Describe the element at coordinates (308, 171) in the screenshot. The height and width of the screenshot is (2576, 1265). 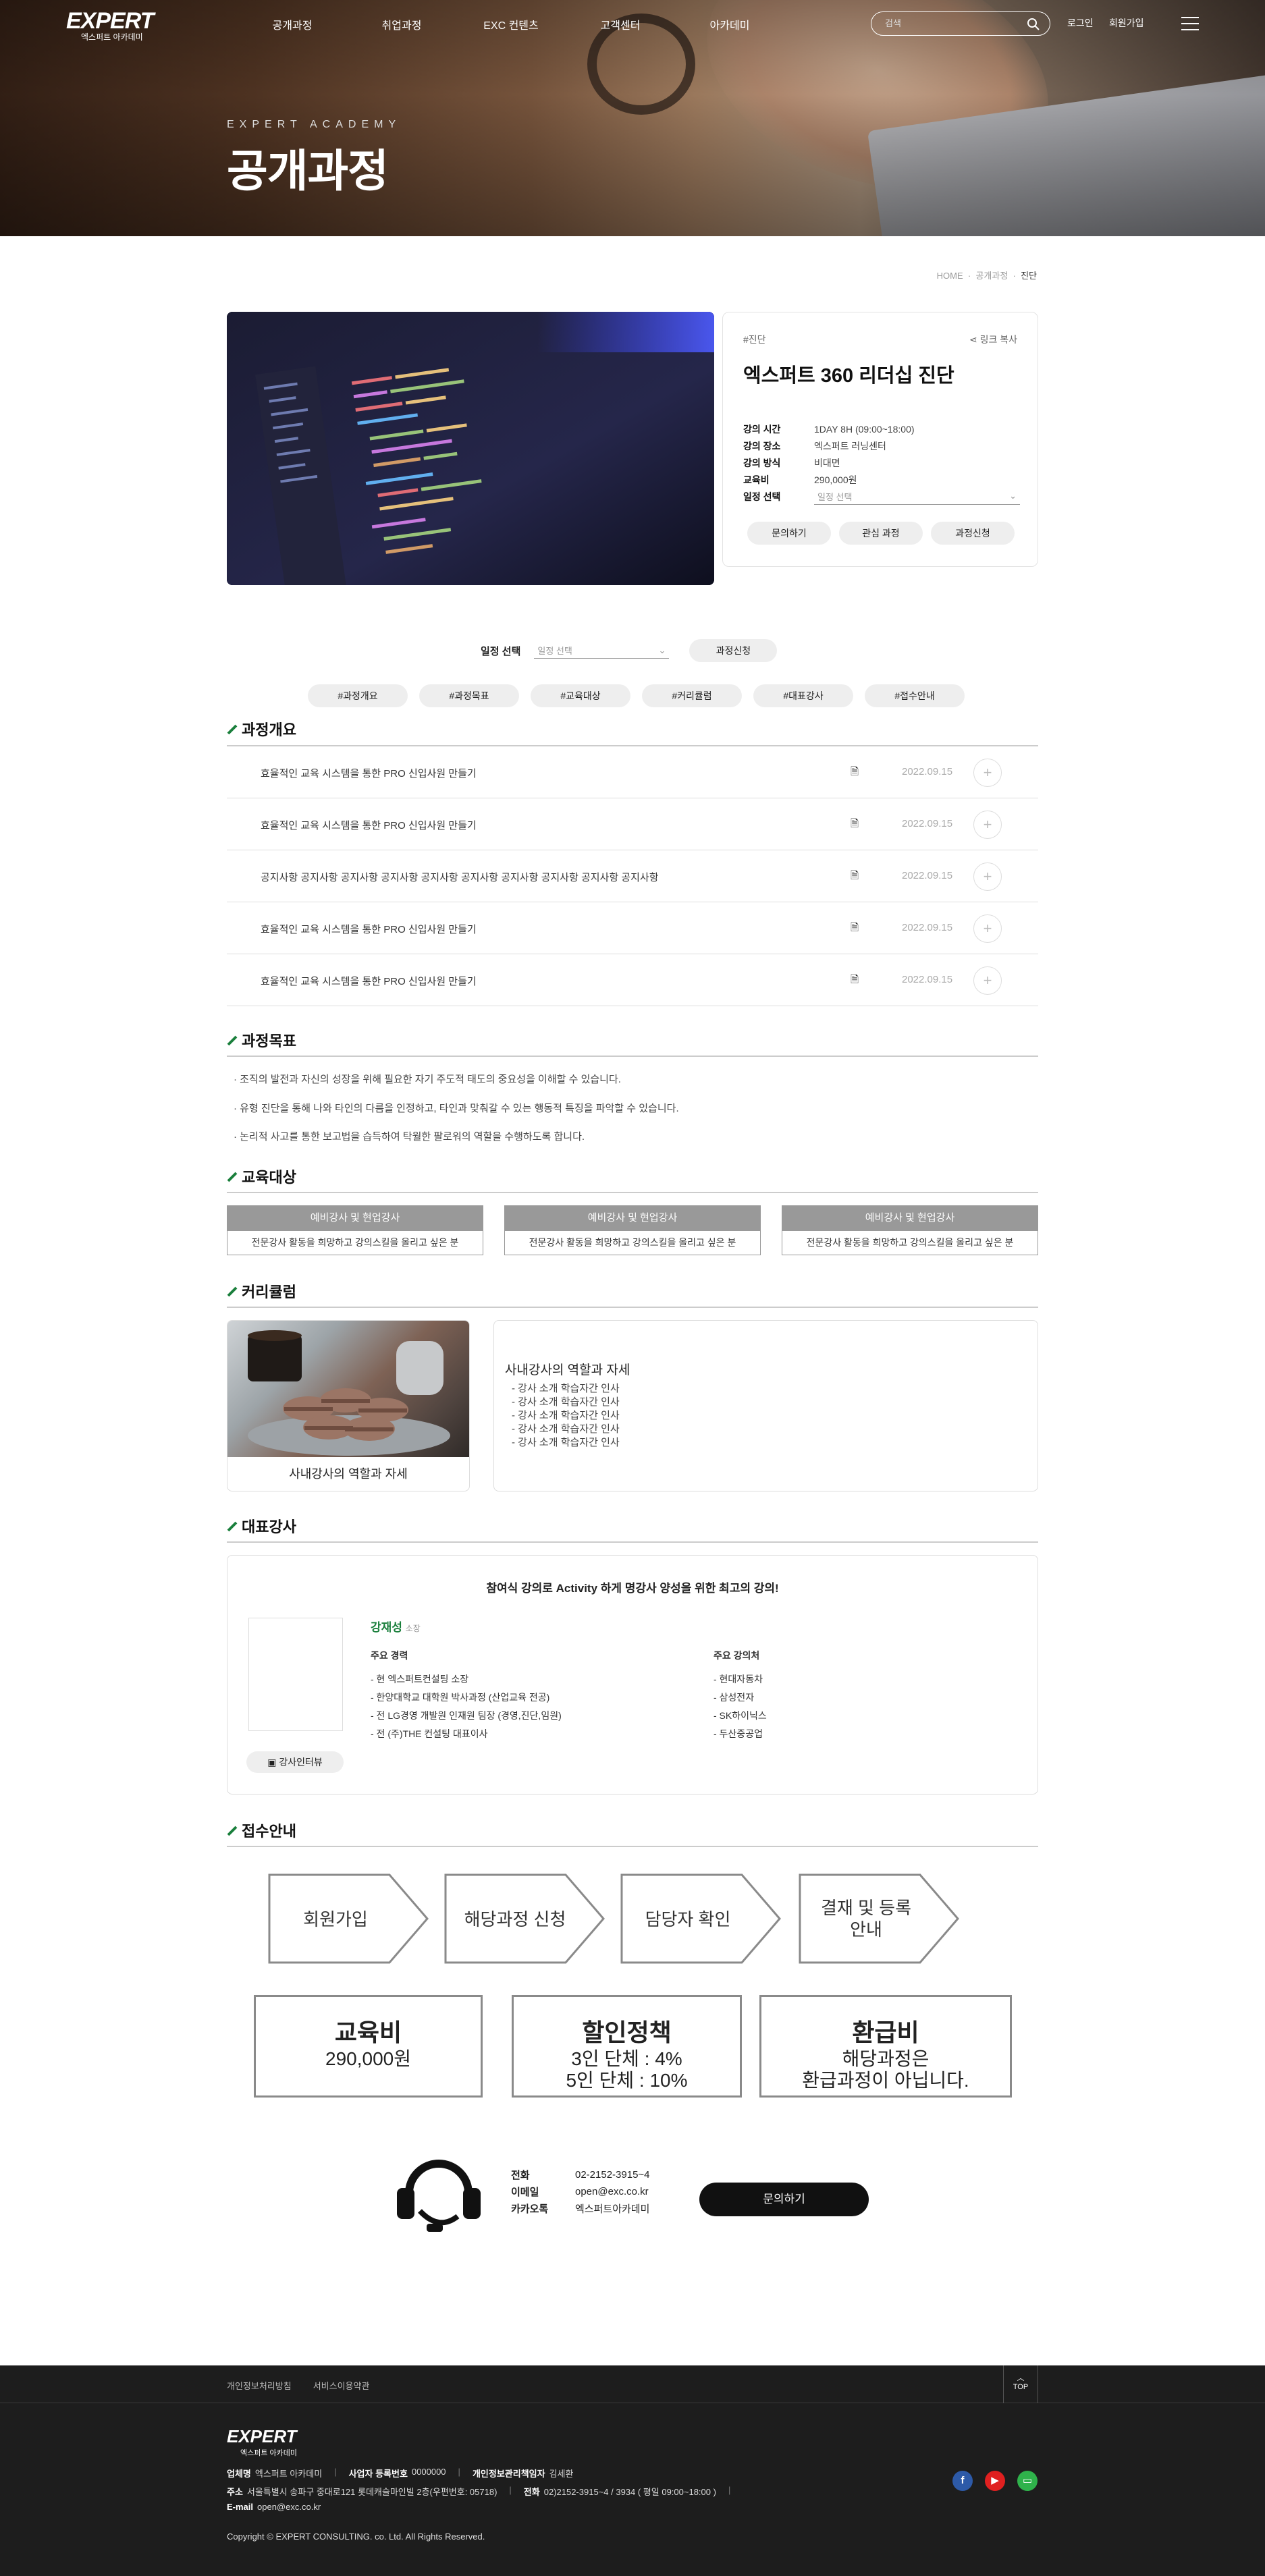
I see `page-title: 공개과정` at that location.